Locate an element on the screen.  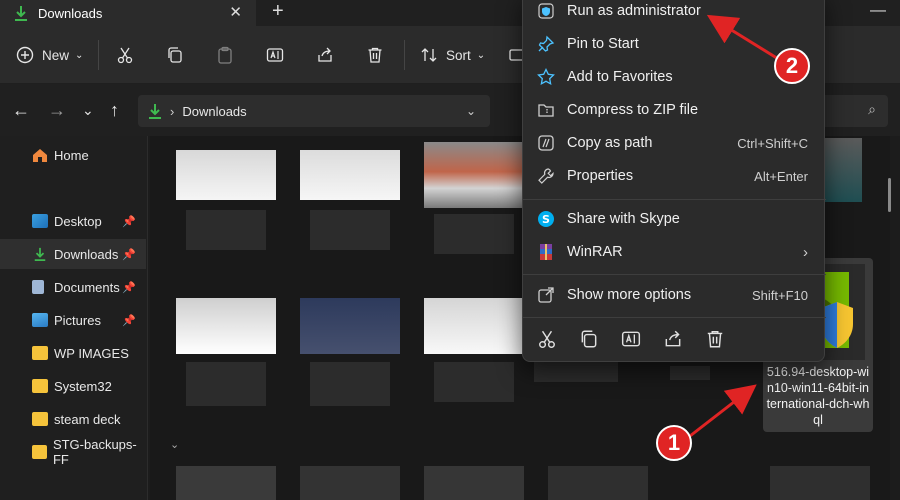
menu-item-label: Add to Favorites is located at coordinates (620, 77).